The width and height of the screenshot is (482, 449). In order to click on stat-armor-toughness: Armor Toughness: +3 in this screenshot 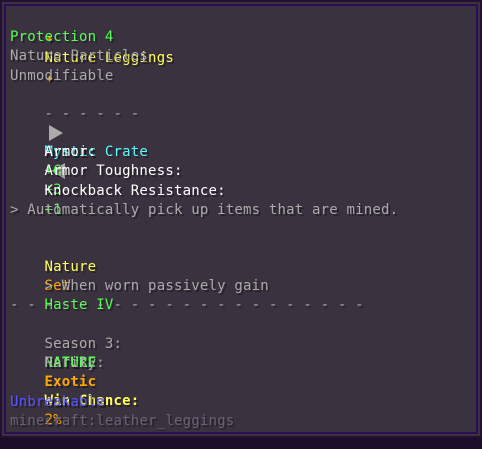, I will do `click(96, 170)`.